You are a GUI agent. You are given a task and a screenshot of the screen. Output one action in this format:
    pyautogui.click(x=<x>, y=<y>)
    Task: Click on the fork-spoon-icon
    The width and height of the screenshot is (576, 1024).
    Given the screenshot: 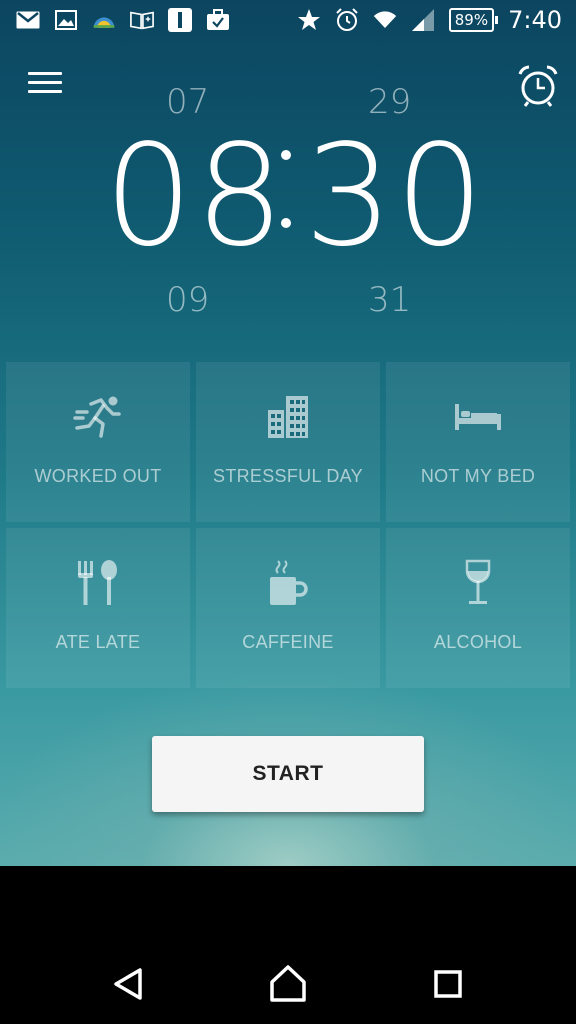 What is the action you would take?
    pyautogui.click(x=98, y=583)
    